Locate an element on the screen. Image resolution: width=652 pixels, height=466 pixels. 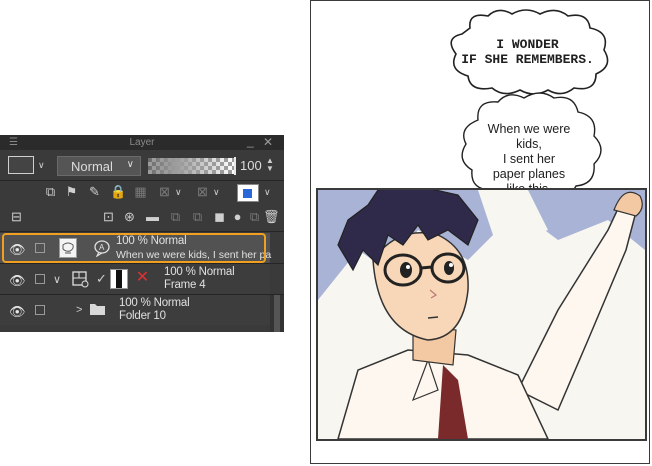
blend-mode-select: Normal ∨ is located at coordinates (99, 166).